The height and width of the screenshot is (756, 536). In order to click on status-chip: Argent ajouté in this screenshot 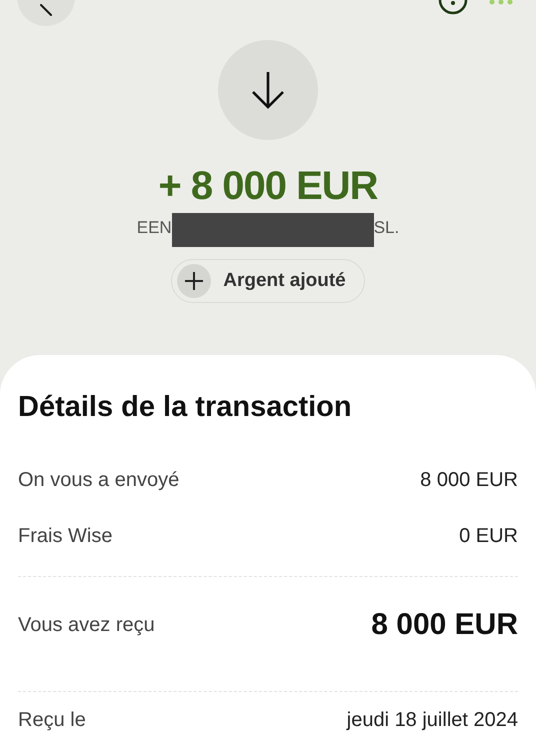, I will do `click(268, 281)`.